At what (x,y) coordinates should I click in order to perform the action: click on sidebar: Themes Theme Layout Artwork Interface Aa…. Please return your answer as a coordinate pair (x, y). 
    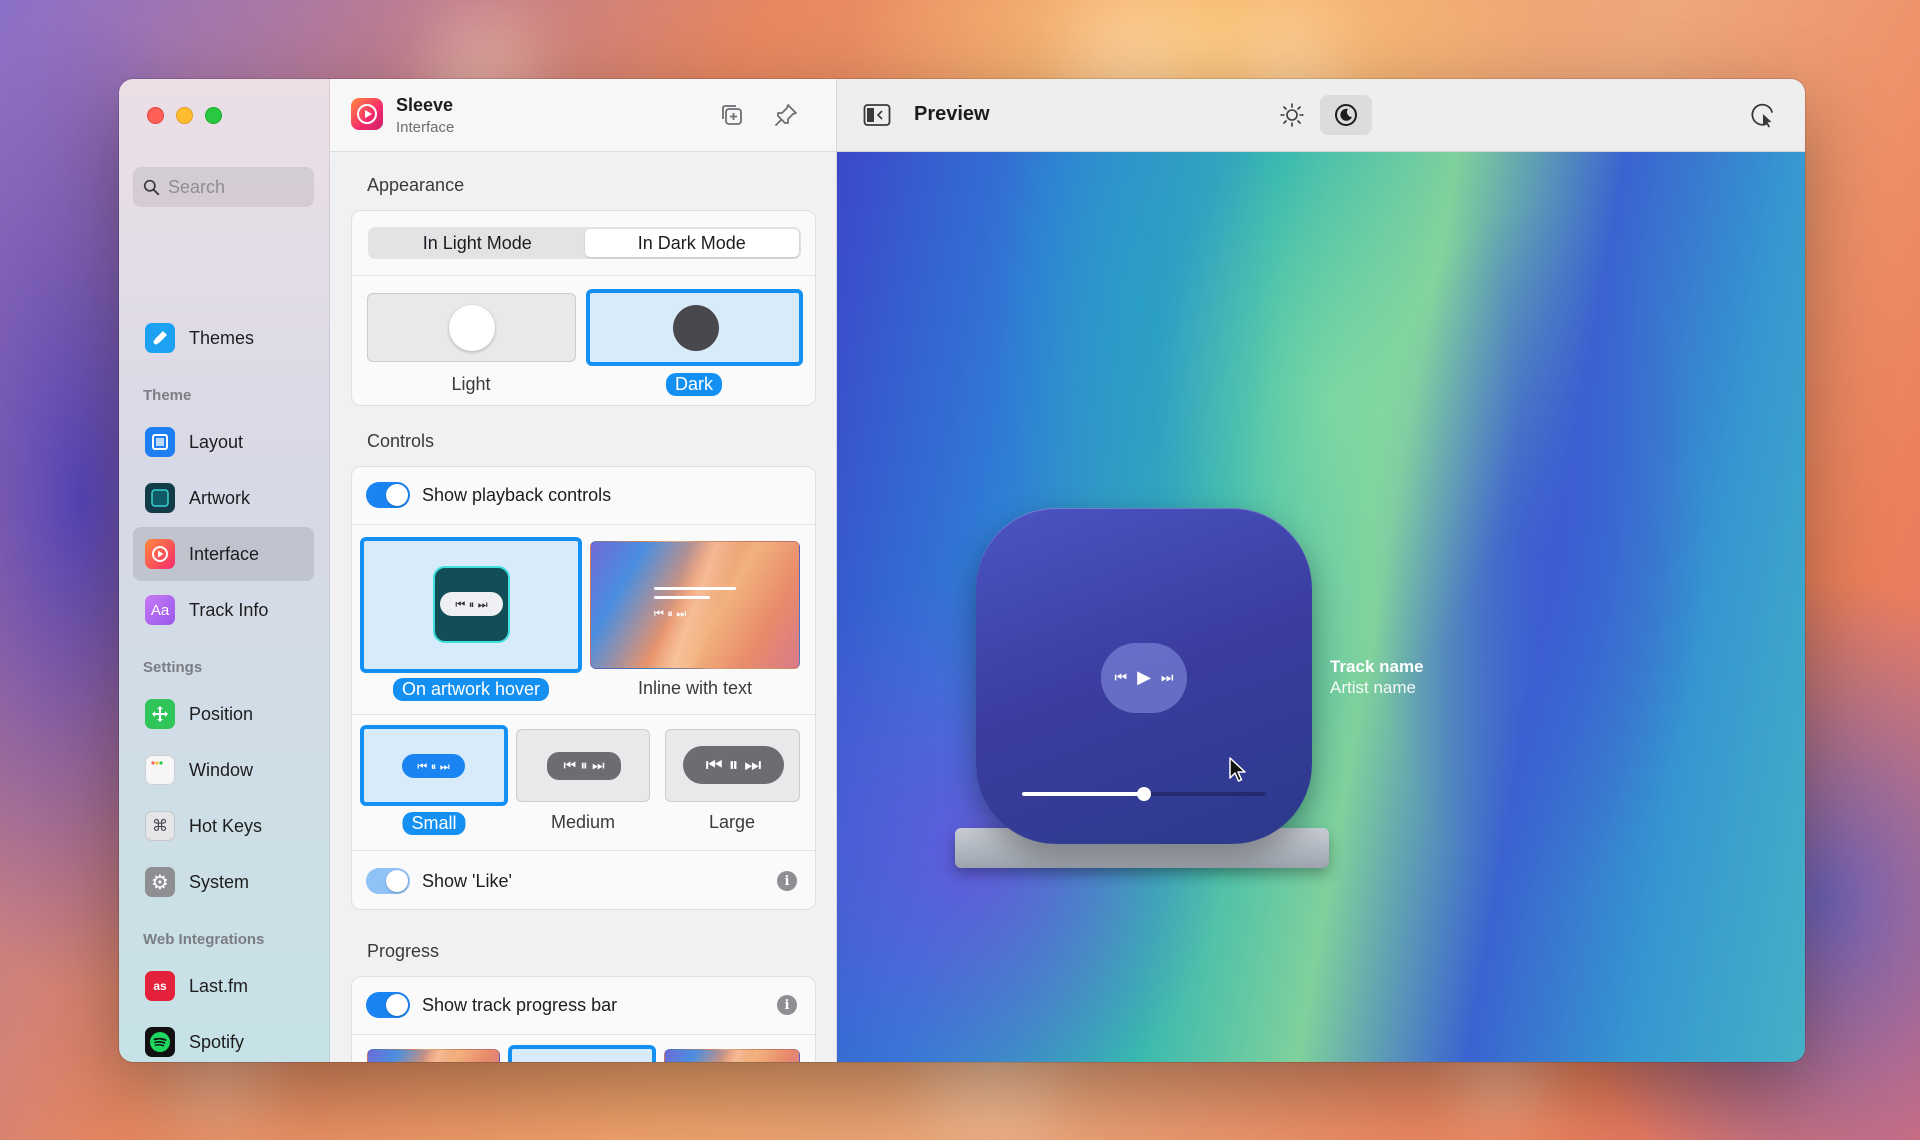
    Looking at the image, I should click on (224, 570).